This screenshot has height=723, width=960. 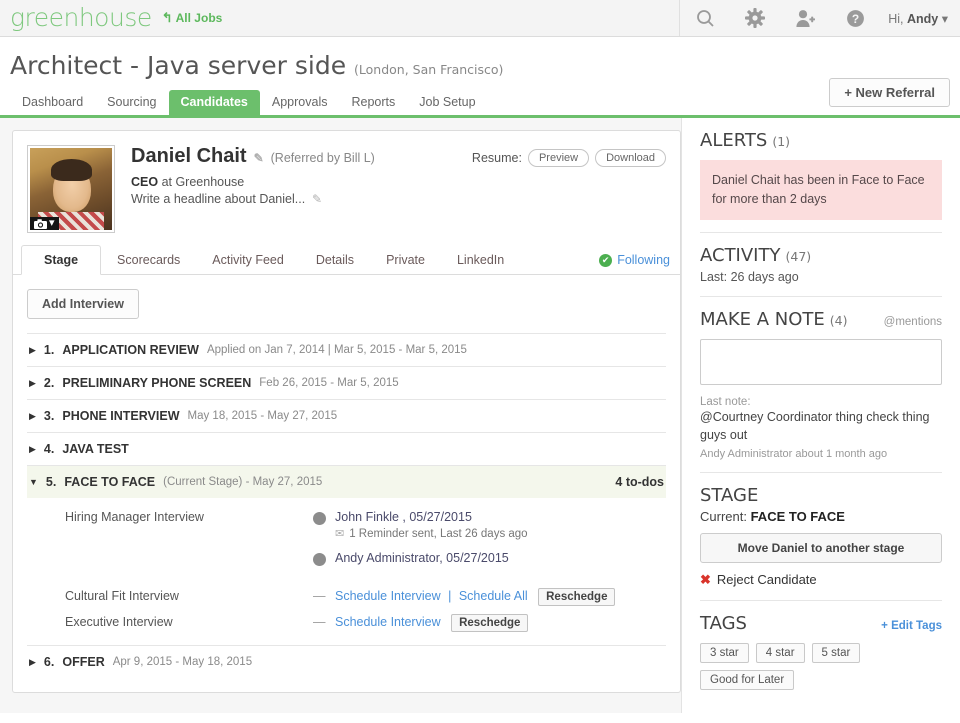 I want to click on user-name: Andy, so click(x=922, y=18).